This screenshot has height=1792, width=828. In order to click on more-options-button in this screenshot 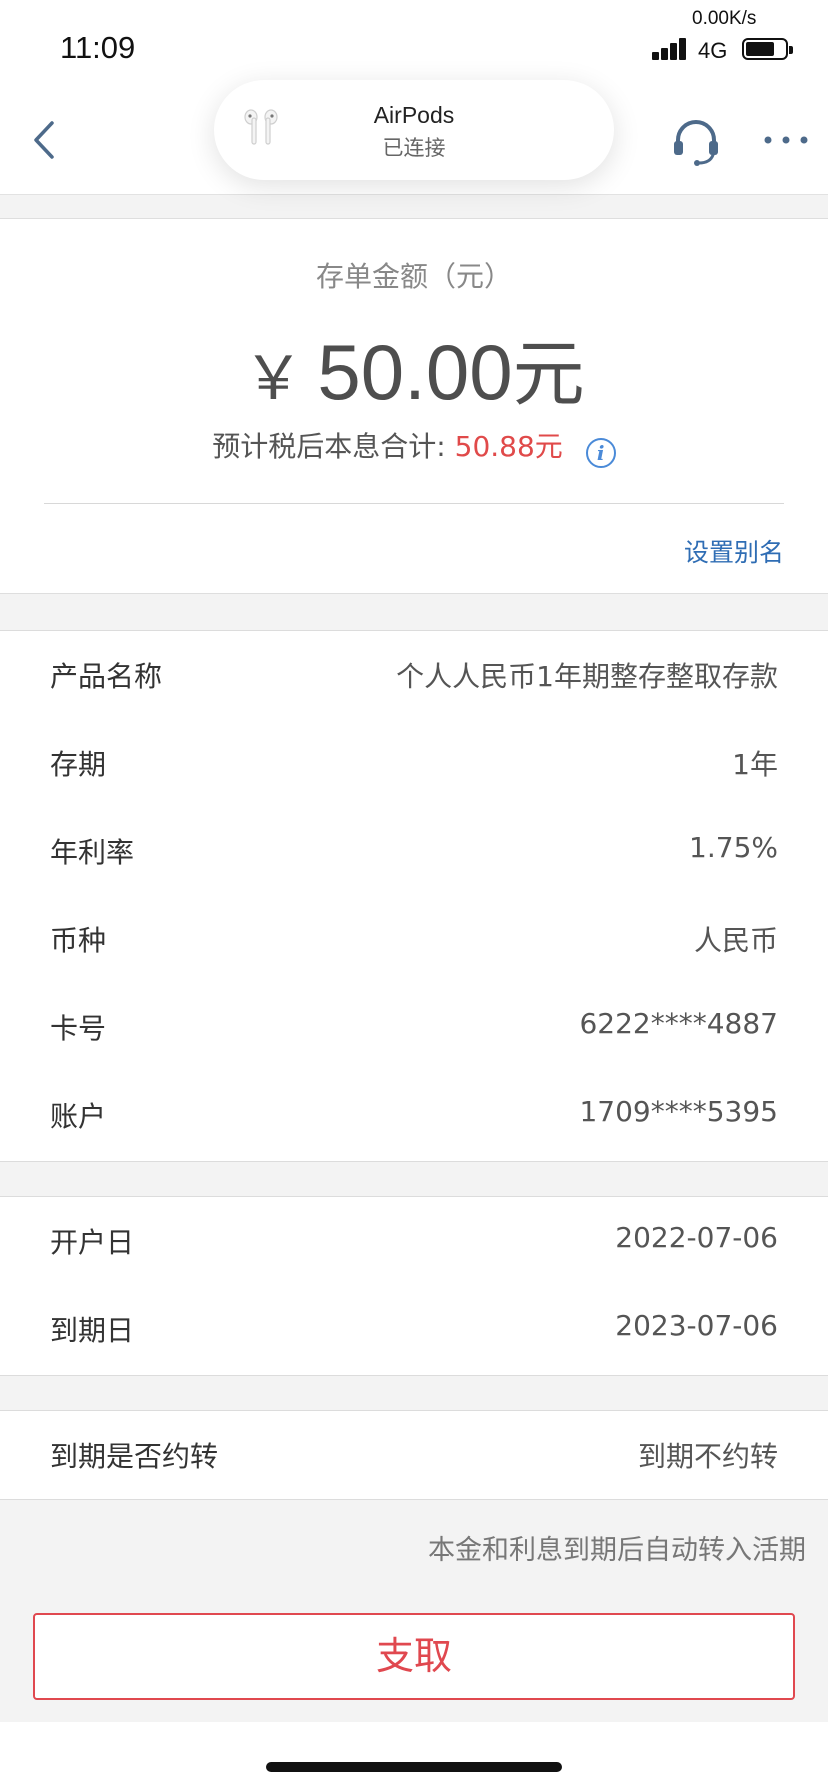, I will do `click(786, 140)`.